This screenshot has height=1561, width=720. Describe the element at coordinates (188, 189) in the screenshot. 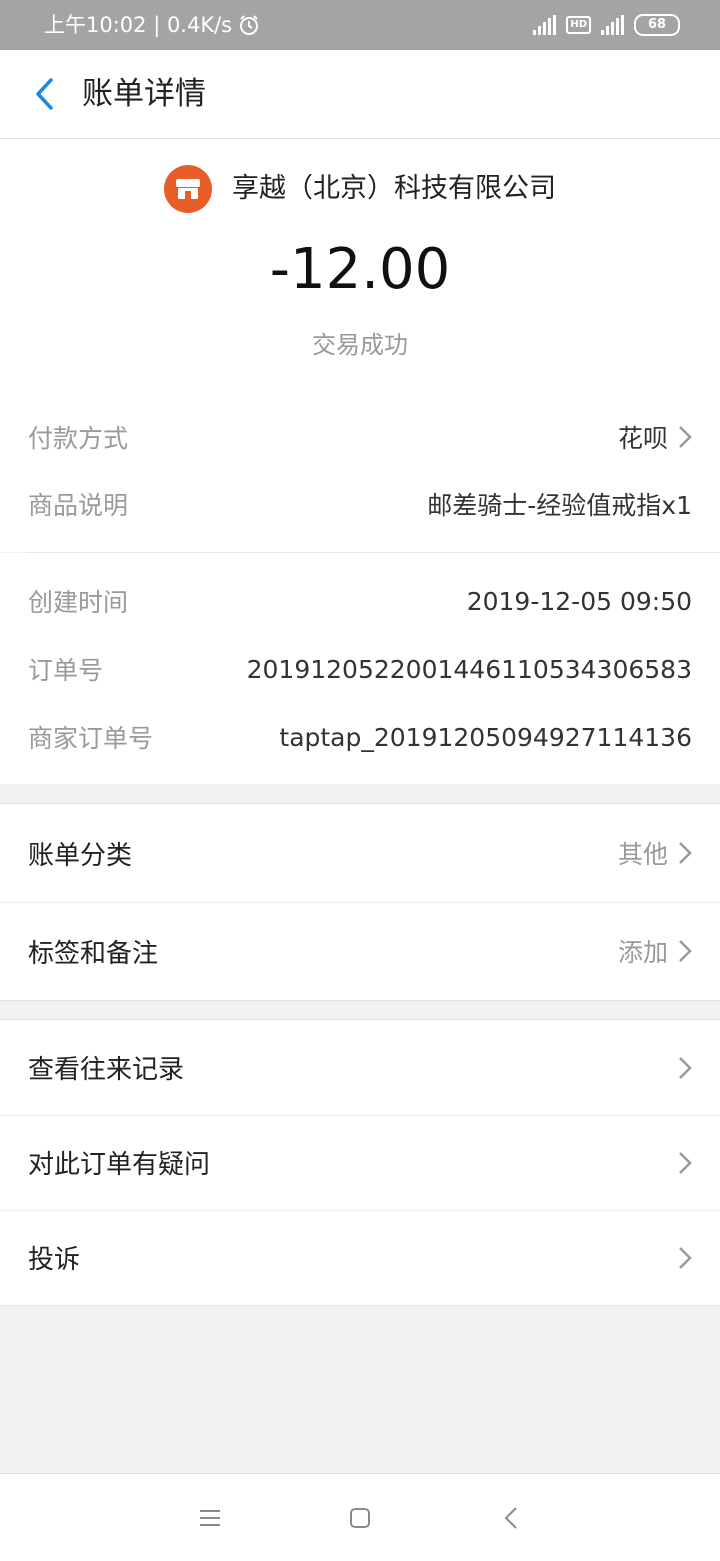

I see `store-icon` at that location.